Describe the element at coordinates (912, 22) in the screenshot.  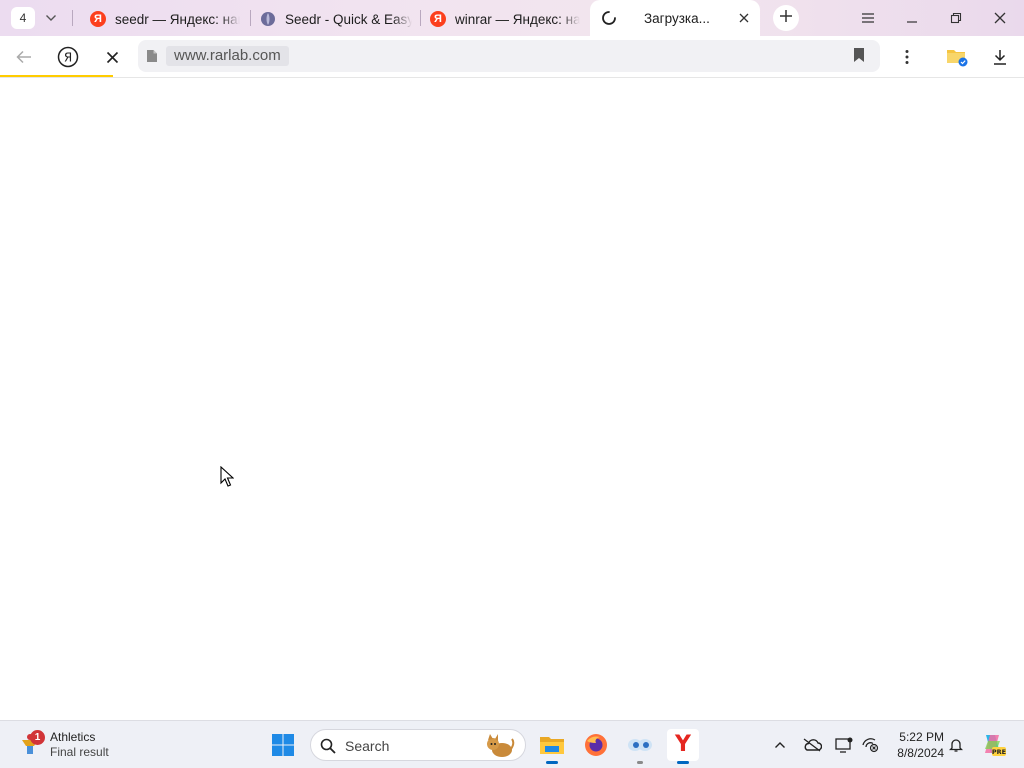
I see `minimize-icon` at that location.